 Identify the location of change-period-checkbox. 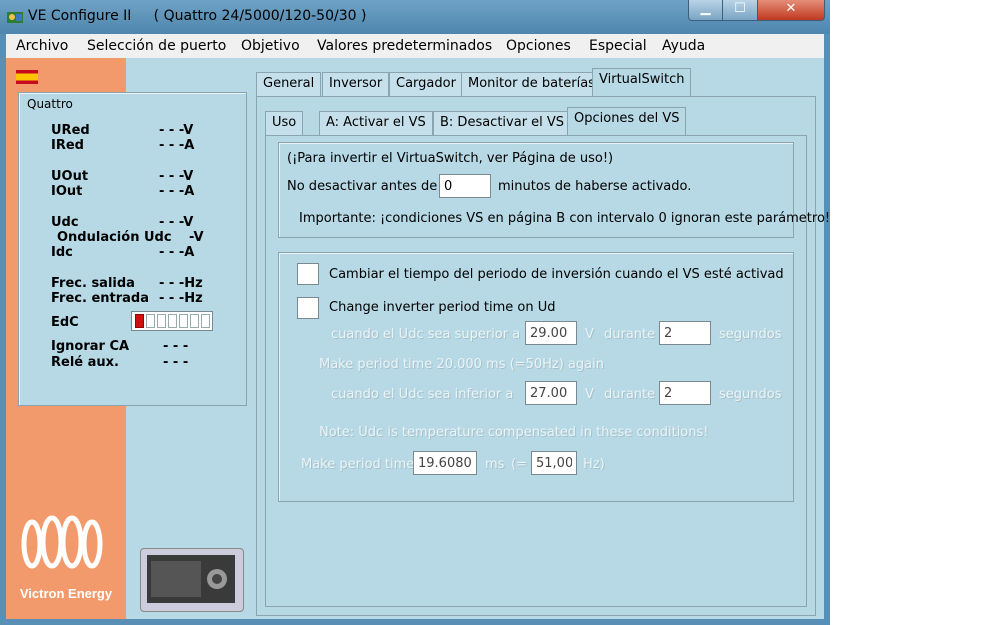
(308, 274).